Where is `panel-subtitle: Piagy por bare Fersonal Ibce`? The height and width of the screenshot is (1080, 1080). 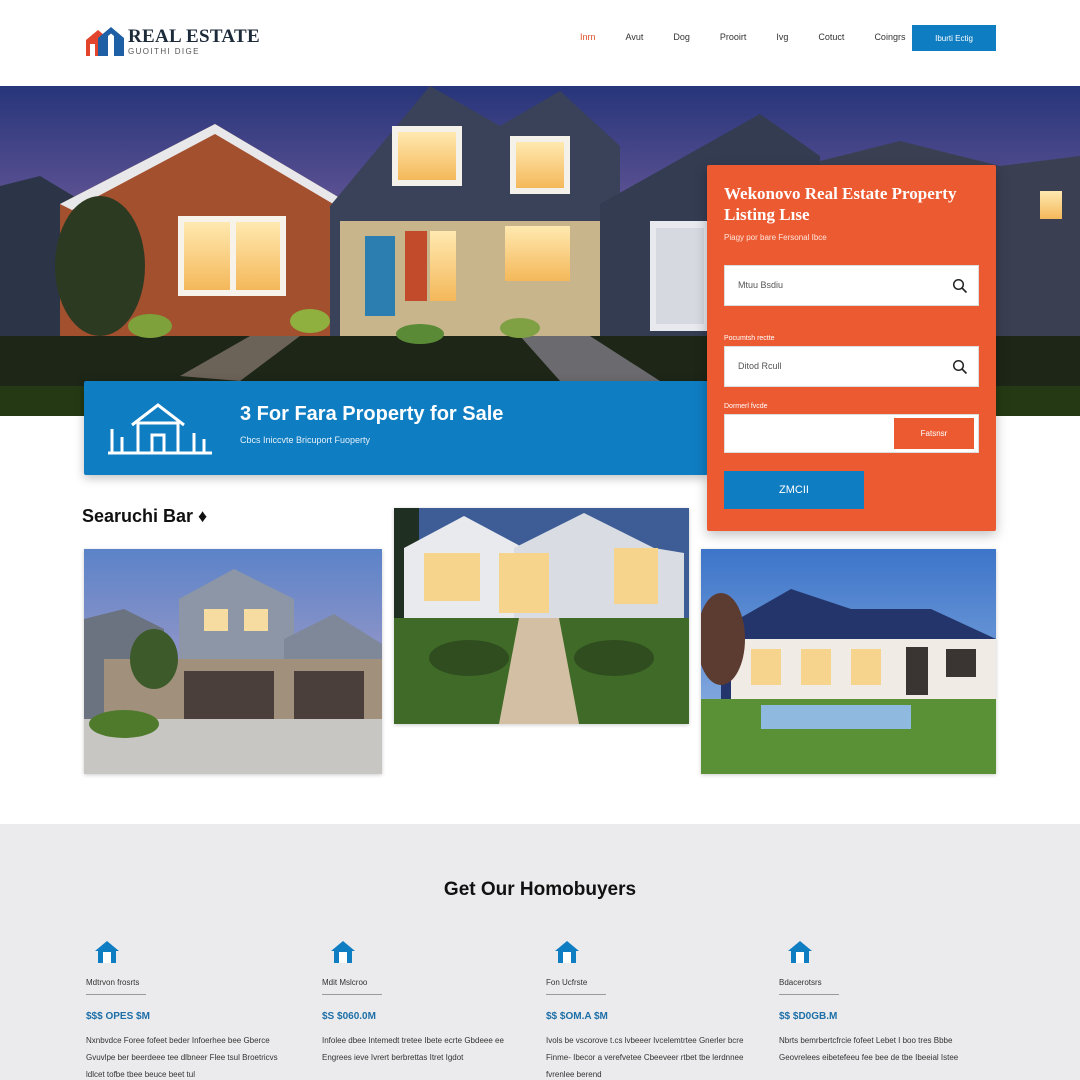
panel-subtitle: Piagy por bare Fersonal Ibce is located at coordinates (775, 237).